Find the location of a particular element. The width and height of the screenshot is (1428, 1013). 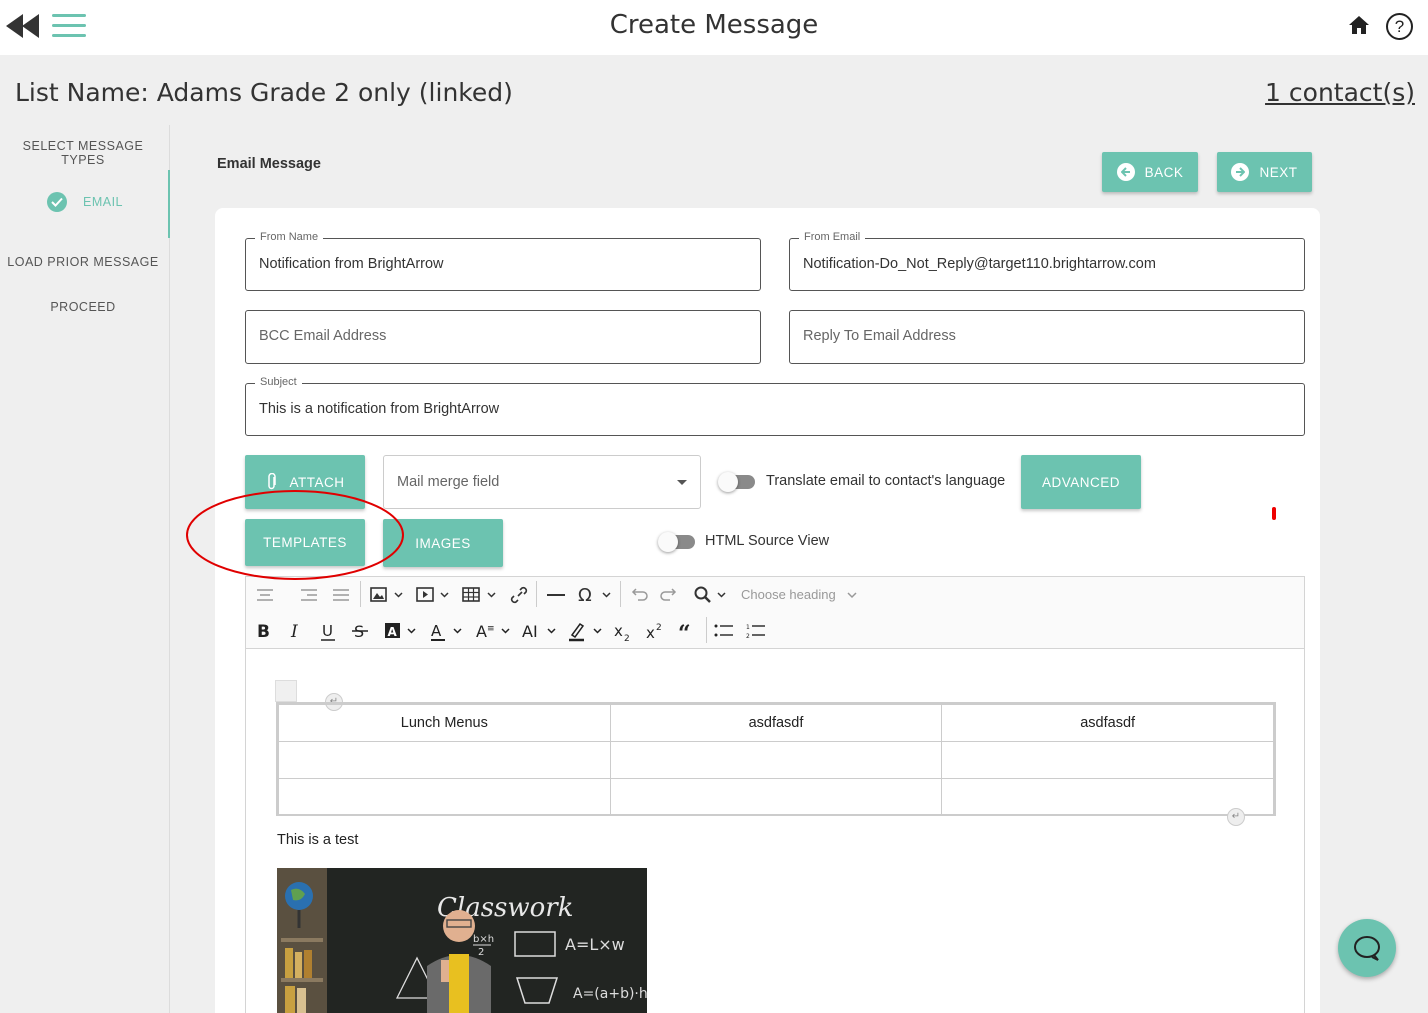

numbered-list-icon: 12 is located at coordinates (756, 631).